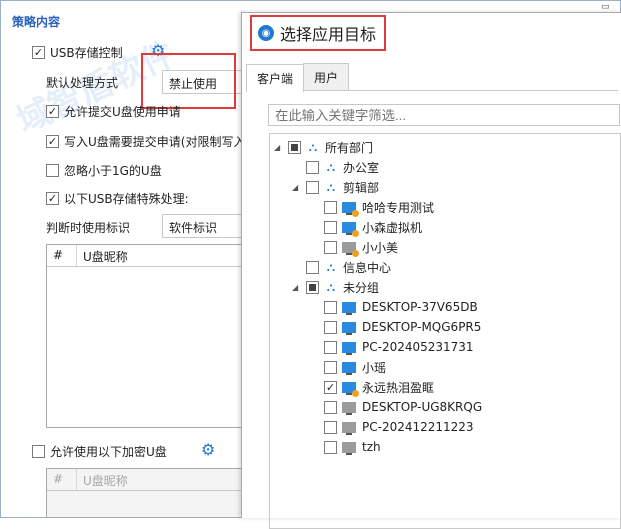  Describe the element at coordinates (398, 387) in the screenshot. I see `tree-node-label: 永远热泪盈眶` at that location.